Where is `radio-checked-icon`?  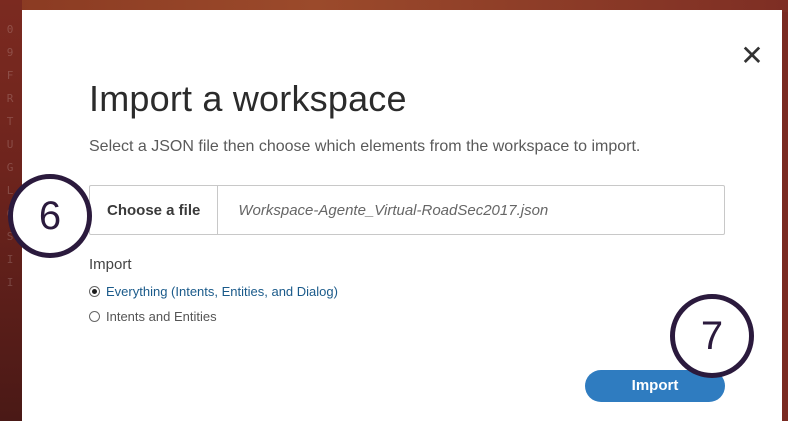
radio-checked-icon is located at coordinates (94, 291).